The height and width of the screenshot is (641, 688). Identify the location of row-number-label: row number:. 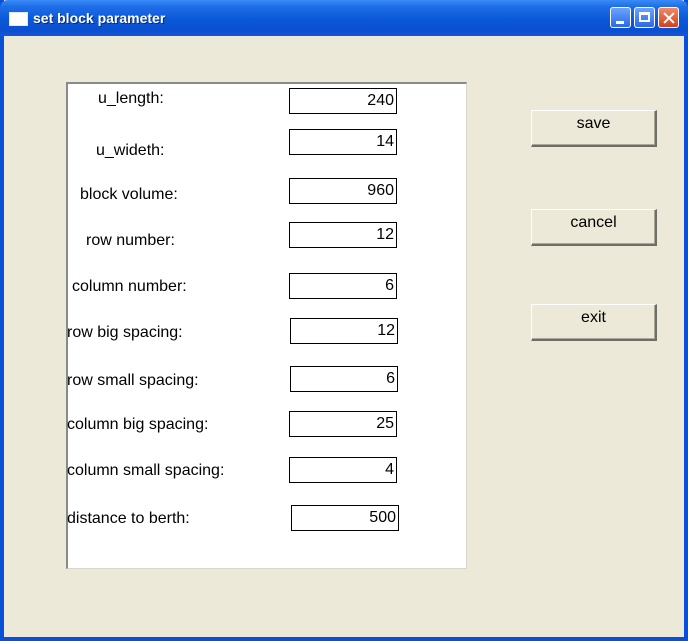
(130, 240).